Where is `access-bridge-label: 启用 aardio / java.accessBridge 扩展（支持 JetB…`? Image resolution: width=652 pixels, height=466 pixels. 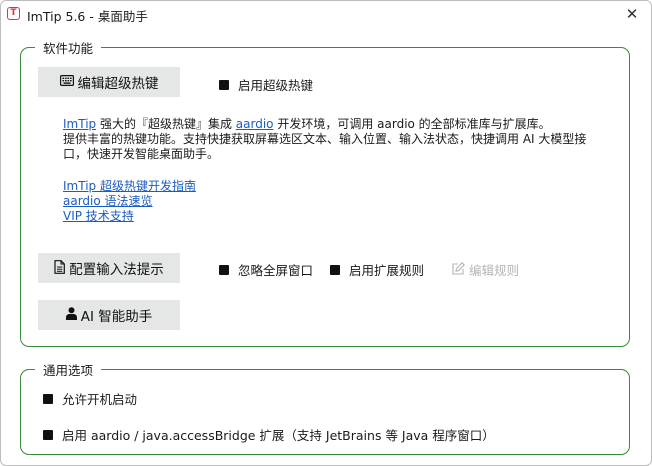 access-bridge-label: 启用 aardio / java.accessBridge 扩展（支持 JetB… is located at coordinates (278, 435).